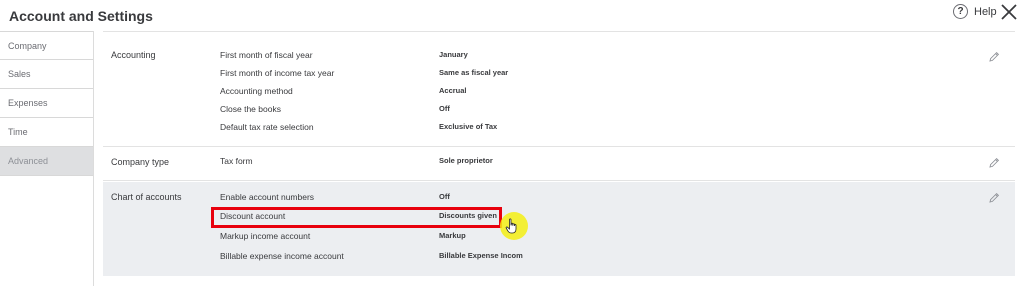 This screenshot has height=286, width=1024. I want to click on setting-label: First month of income tax year, so click(277, 73).